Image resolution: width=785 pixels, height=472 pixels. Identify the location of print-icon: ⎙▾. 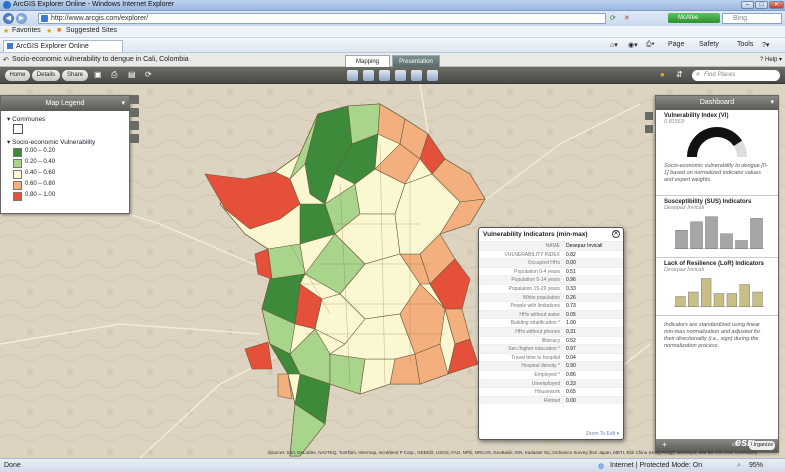
(650, 45).